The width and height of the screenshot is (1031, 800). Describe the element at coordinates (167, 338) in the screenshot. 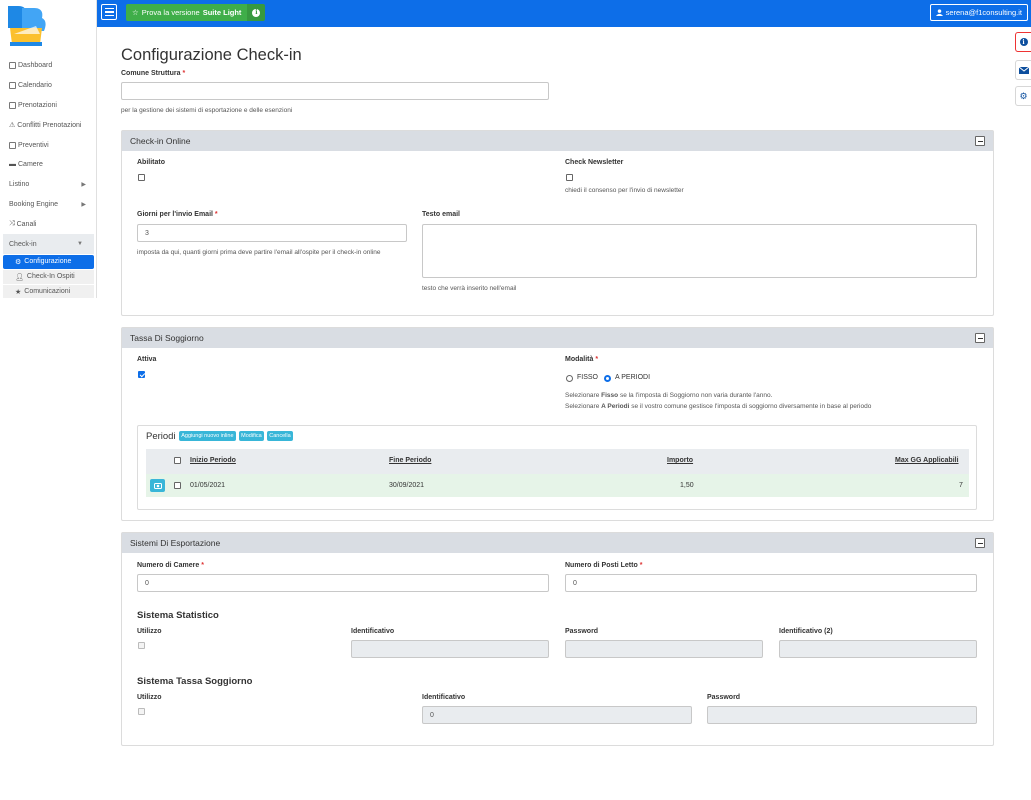

I see `panel-title: Tassa Di Soggiorno` at that location.